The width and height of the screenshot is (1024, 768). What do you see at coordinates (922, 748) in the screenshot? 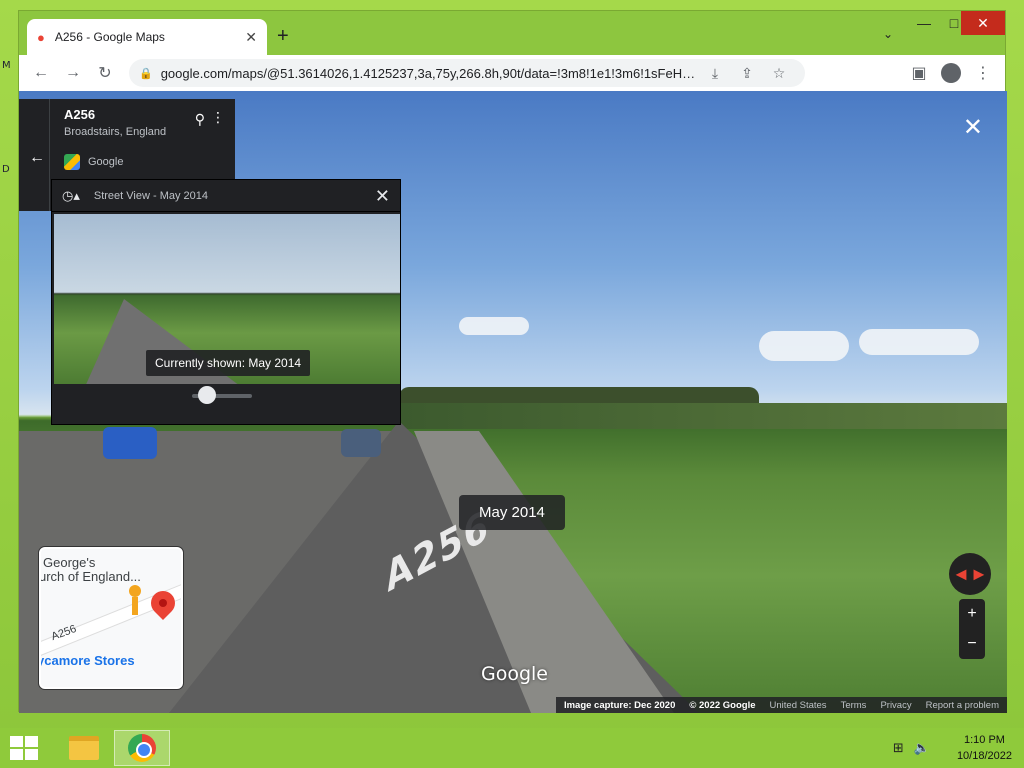
I see `volume-icon: 🔈` at bounding box center [922, 748].